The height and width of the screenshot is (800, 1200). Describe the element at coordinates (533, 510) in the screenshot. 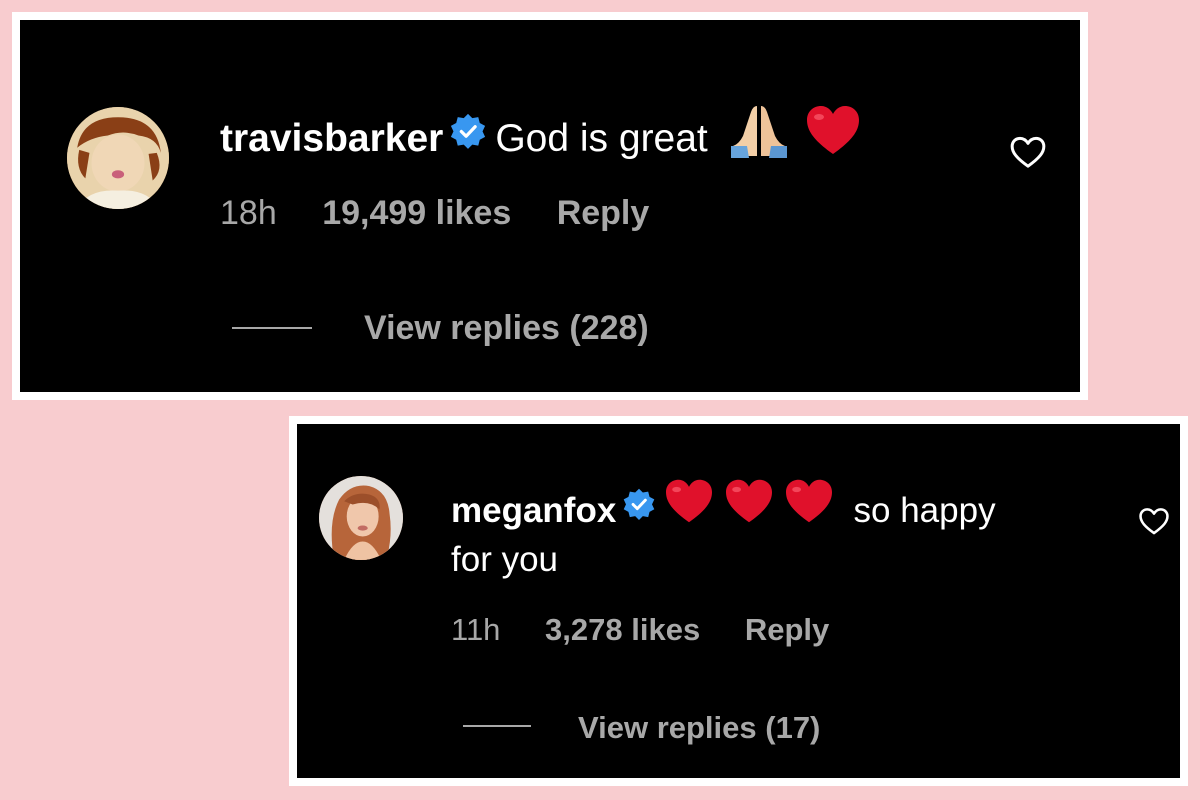

I see `username: meganfox` at that location.